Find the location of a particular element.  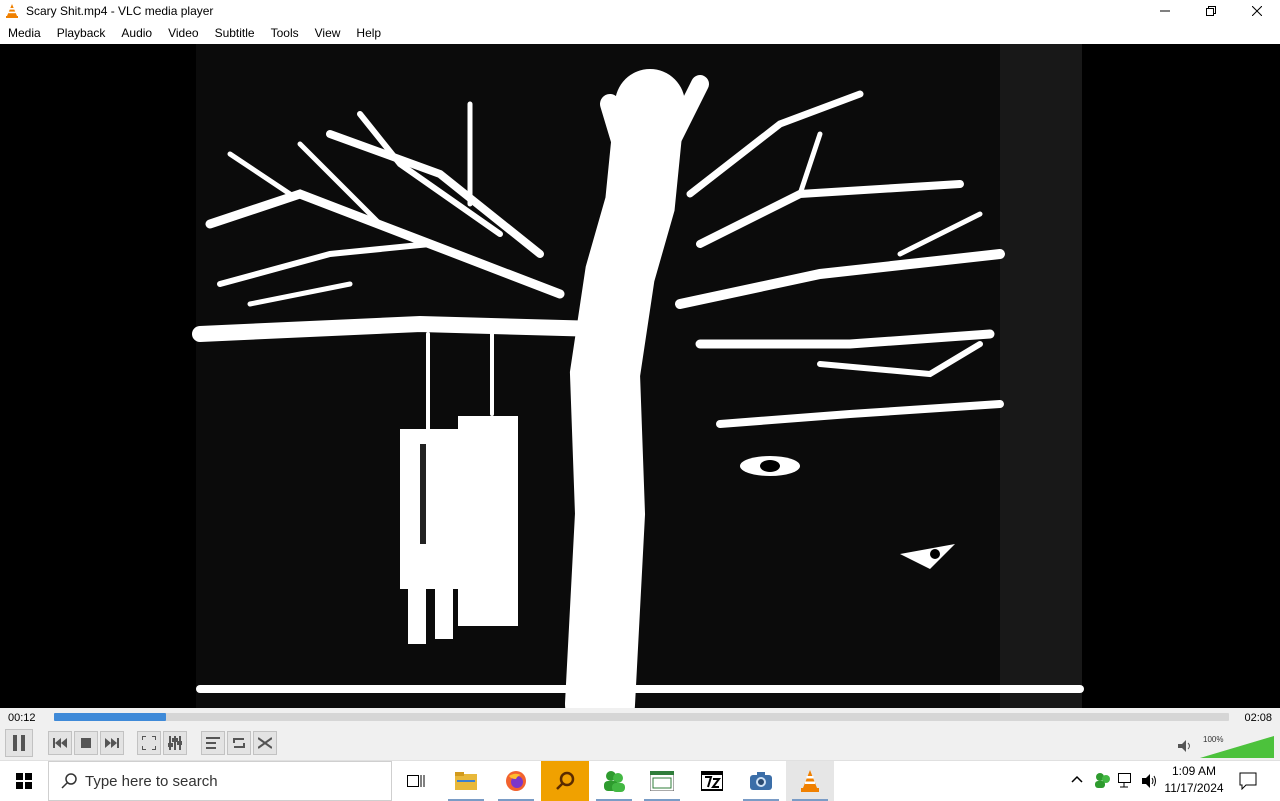

close-icon is located at coordinates (1257, 11).